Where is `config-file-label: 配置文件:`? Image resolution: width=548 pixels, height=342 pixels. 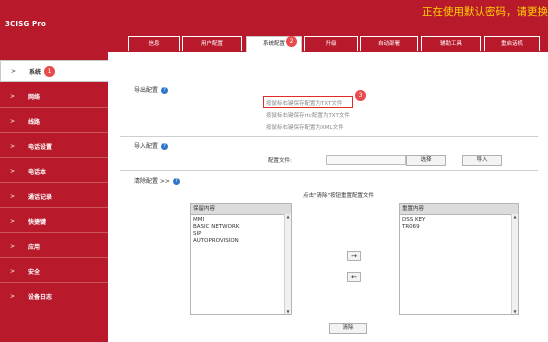 config-file-label: 配置文件: is located at coordinates (280, 161).